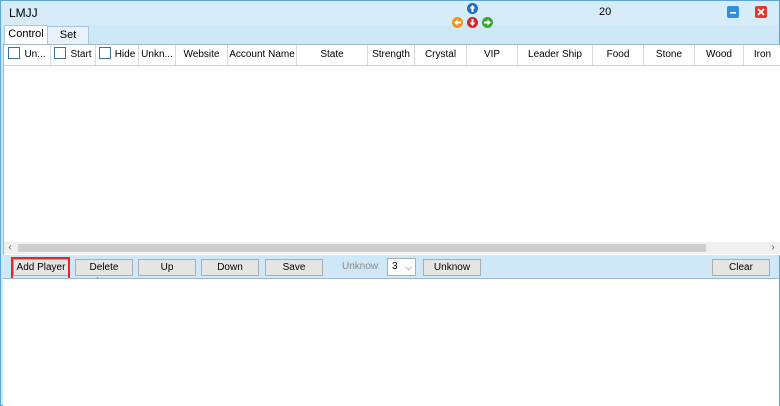  I want to click on column-header-iron: Iron, so click(762, 55).